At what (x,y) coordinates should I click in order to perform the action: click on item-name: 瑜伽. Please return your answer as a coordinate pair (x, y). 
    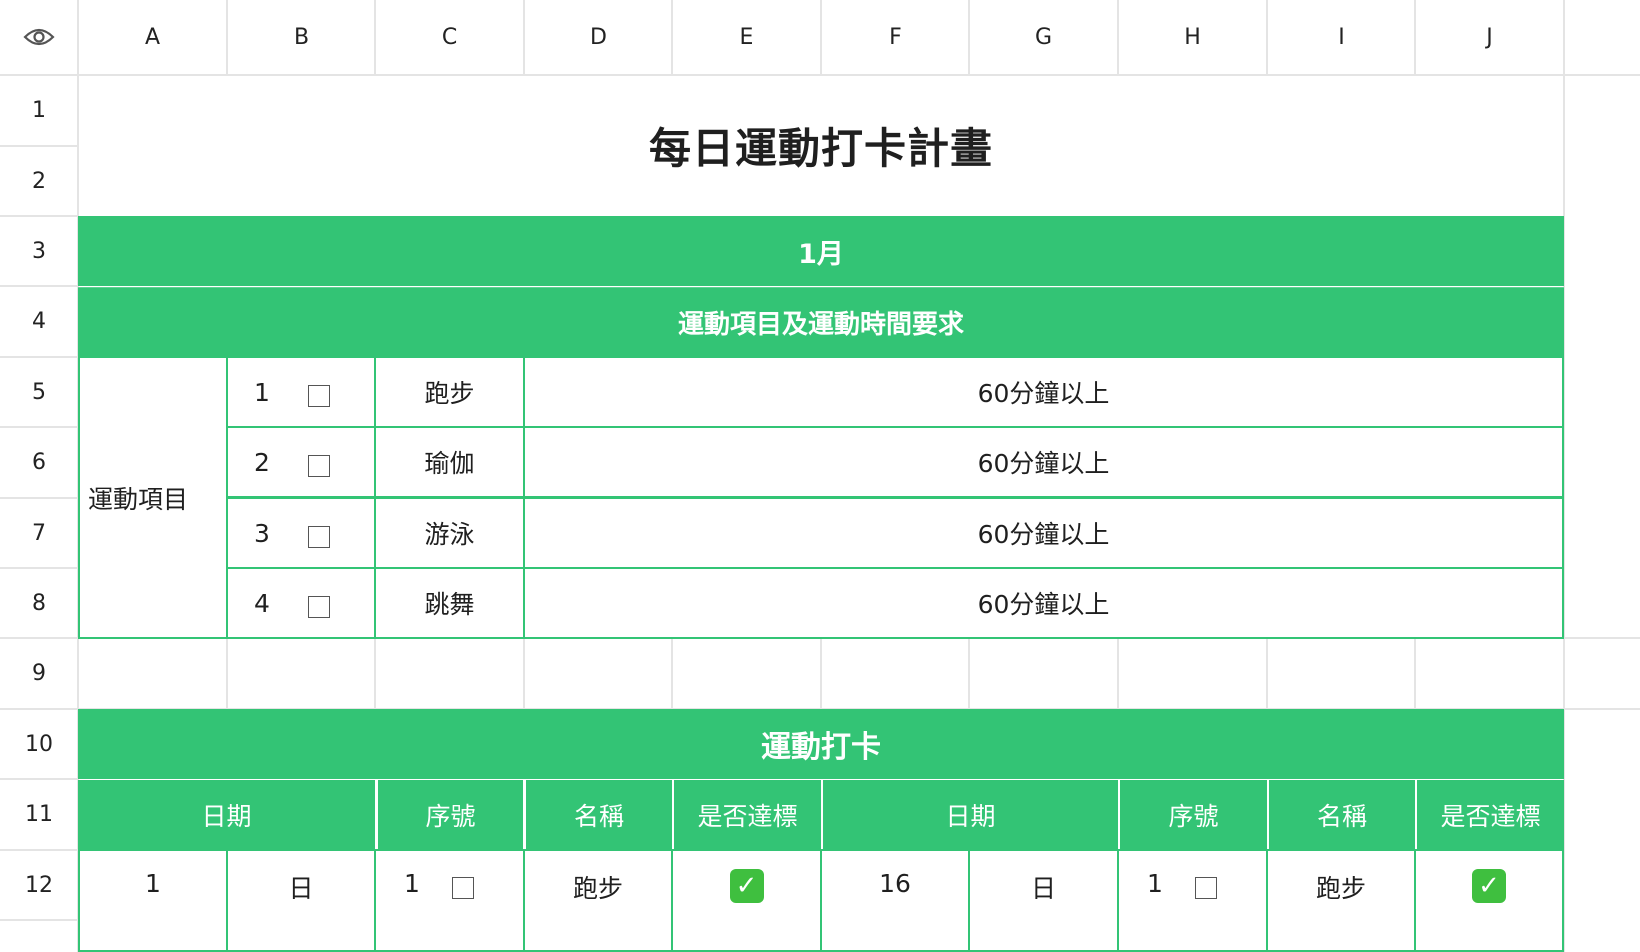
    Looking at the image, I should click on (449, 463).